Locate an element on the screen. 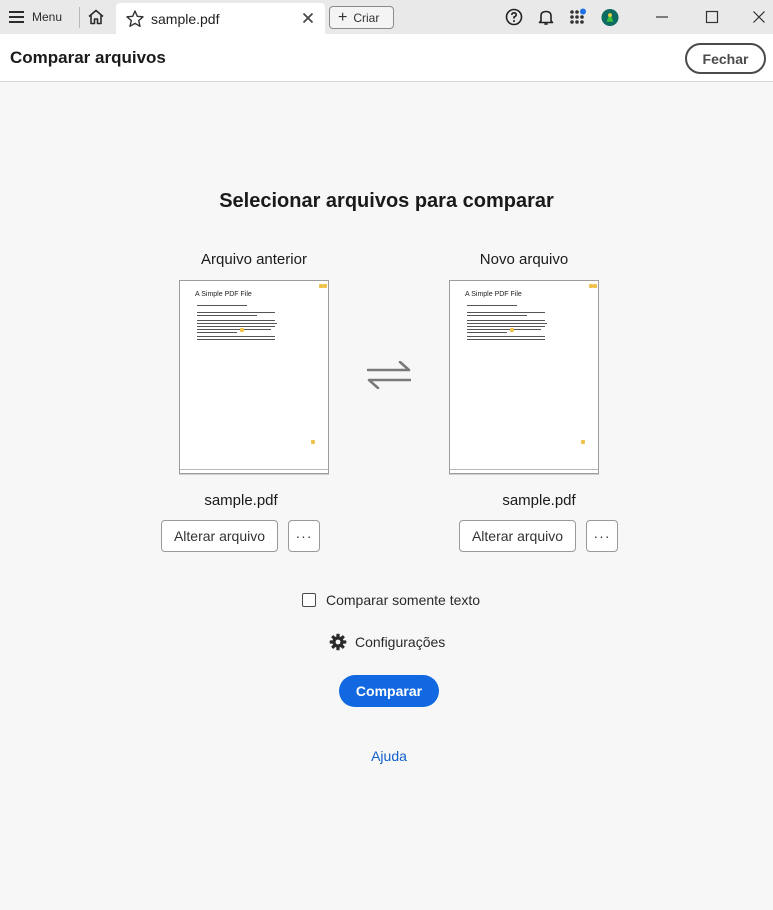 The height and width of the screenshot is (910, 773). tab-sample-pdf: sample.pdf is located at coordinates (220, 18).